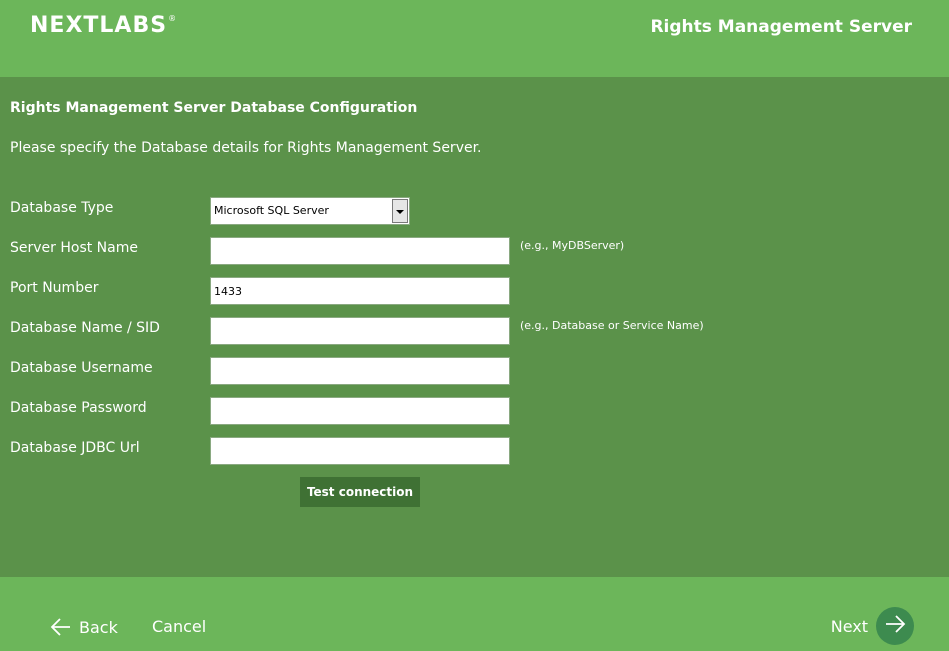 Image resolution: width=949 pixels, height=651 pixels. I want to click on database-username-input, so click(360, 371).